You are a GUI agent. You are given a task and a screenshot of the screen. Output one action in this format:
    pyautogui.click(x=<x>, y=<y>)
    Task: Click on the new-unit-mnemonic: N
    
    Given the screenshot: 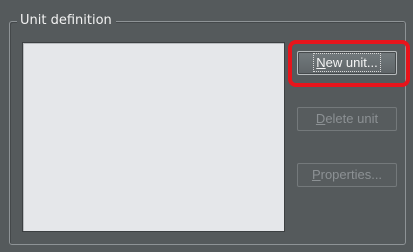 What is the action you would take?
    pyautogui.click(x=321, y=62)
    